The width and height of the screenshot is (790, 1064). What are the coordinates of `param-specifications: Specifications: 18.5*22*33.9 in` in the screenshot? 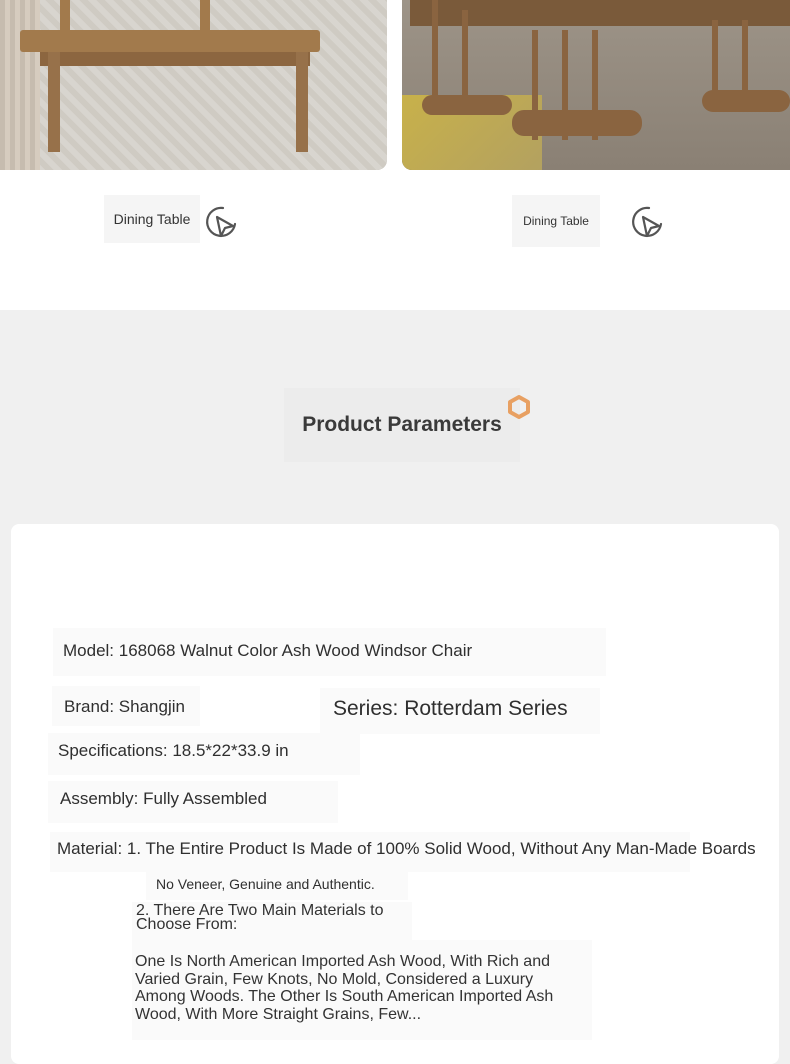 It's located at (173, 750).